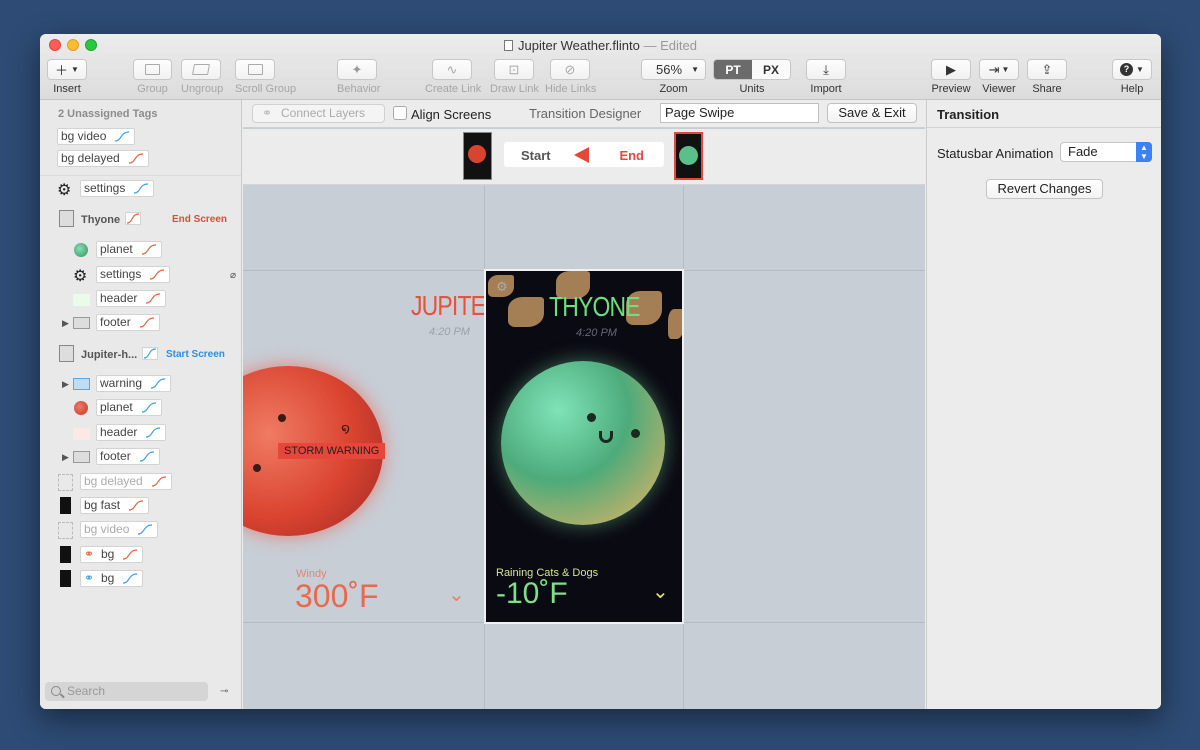 This screenshot has width=1200, height=750. What do you see at coordinates (128, 322) in the screenshot?
I see `layer-footer-thyone: footer` at bounding box center [128, 322].